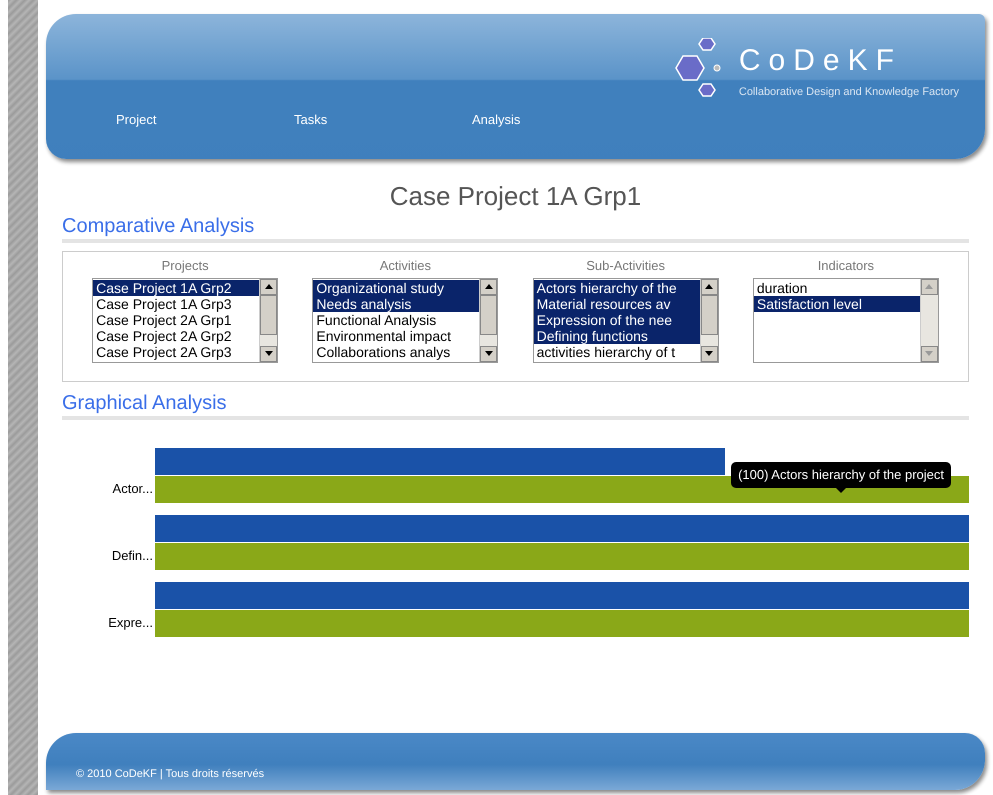 This screenshot has width=993, height=795. Describe the element at coordinates (396, 336) in the screenshot. I see `list-option: Environmental impact` at that location.